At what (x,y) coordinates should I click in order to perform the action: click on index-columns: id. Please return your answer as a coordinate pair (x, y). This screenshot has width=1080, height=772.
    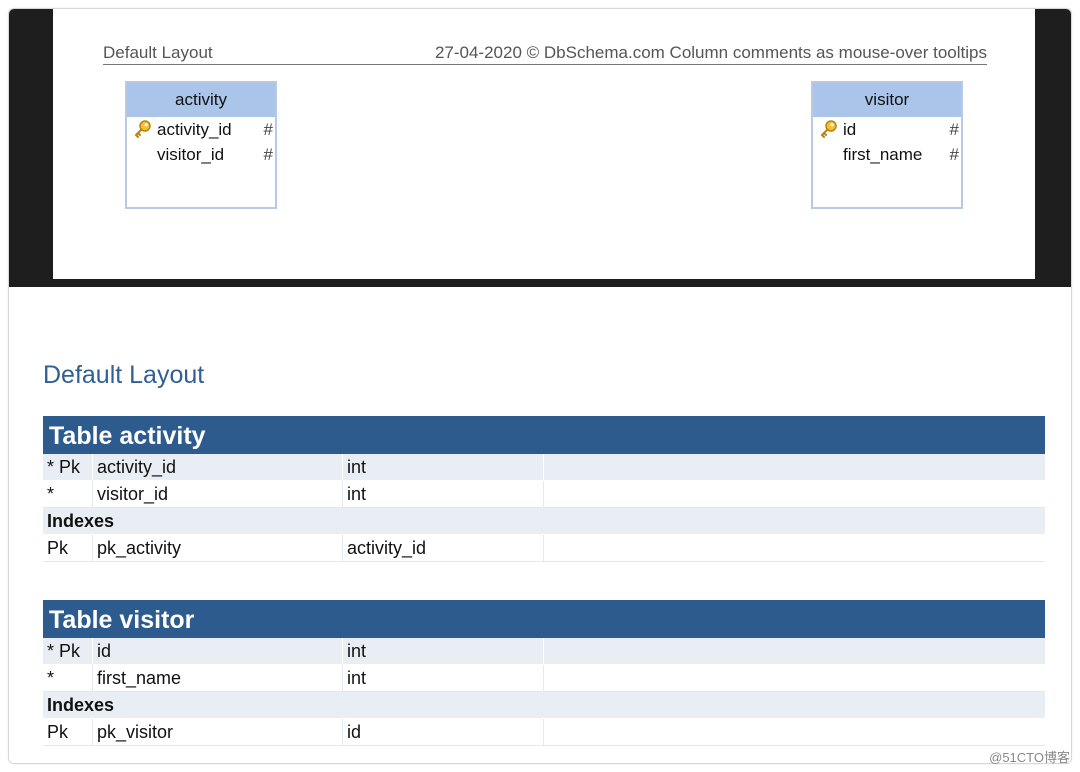
    Looking at the image, I should click on (443, 732).